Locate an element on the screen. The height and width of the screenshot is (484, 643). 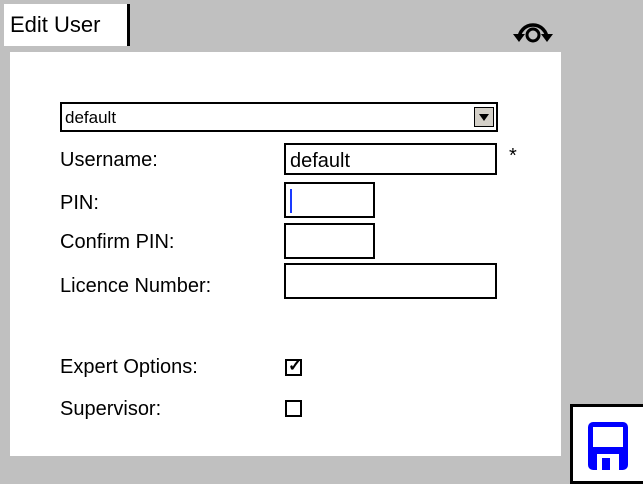
tab-label: Edit User is located at coordinates (55, 24).